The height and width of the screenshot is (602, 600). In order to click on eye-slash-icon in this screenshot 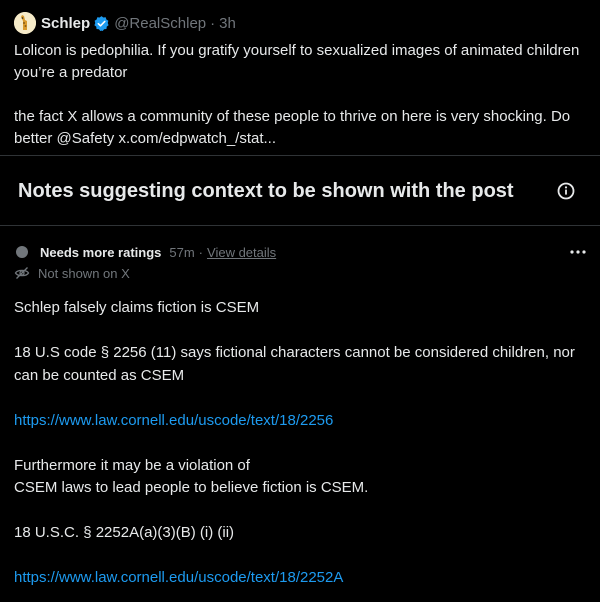, I will do `click(22, 273)`.